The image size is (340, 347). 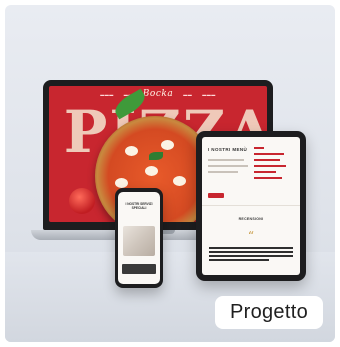 I want to click on phone-photo, so click(x=139, y=241).